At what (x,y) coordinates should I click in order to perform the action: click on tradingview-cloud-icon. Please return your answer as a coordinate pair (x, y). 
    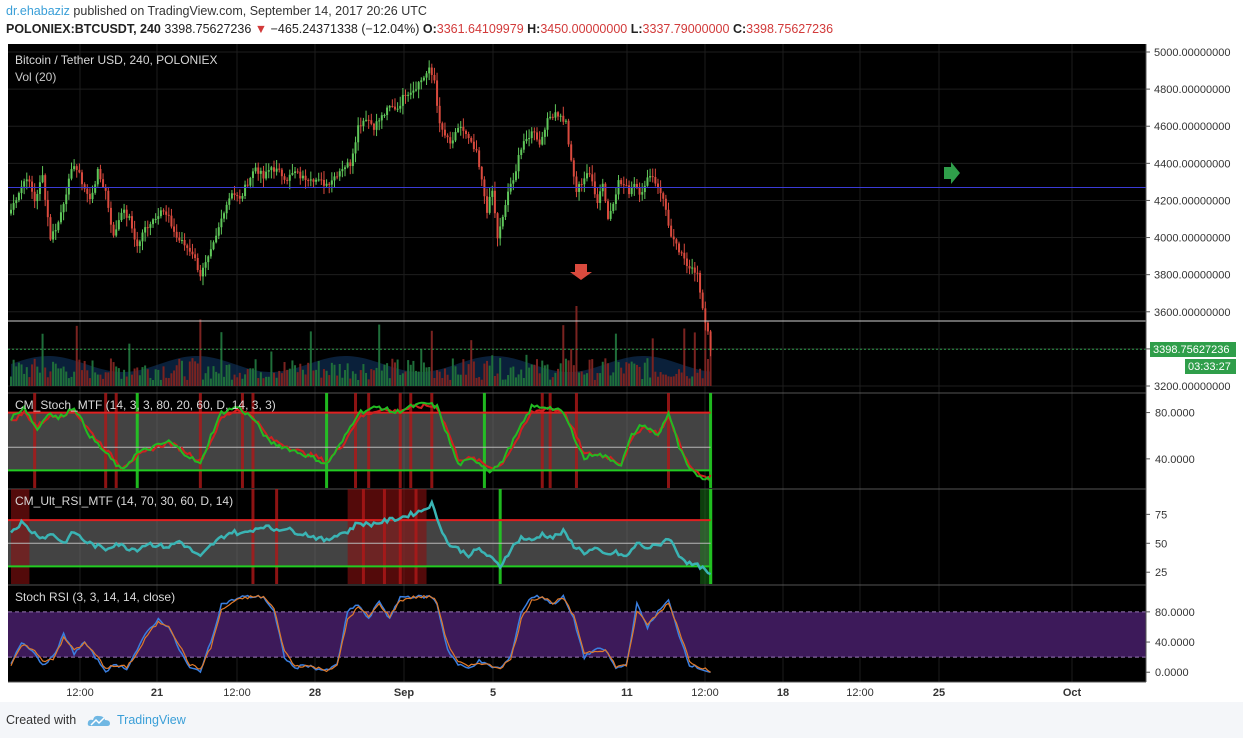
    Looking at the image, I should click on (98, 720).